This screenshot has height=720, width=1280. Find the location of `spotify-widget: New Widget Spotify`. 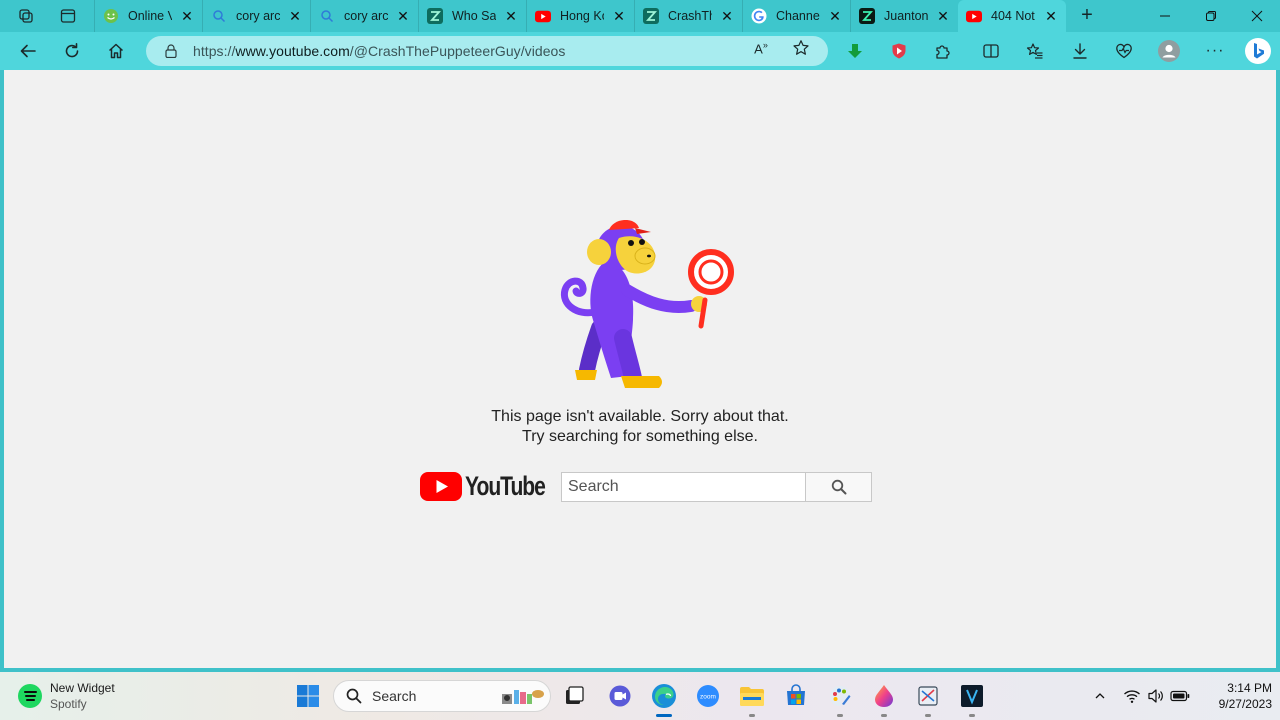

spotify-widget: New Widget Spotify is located at coordinates (66, 696).